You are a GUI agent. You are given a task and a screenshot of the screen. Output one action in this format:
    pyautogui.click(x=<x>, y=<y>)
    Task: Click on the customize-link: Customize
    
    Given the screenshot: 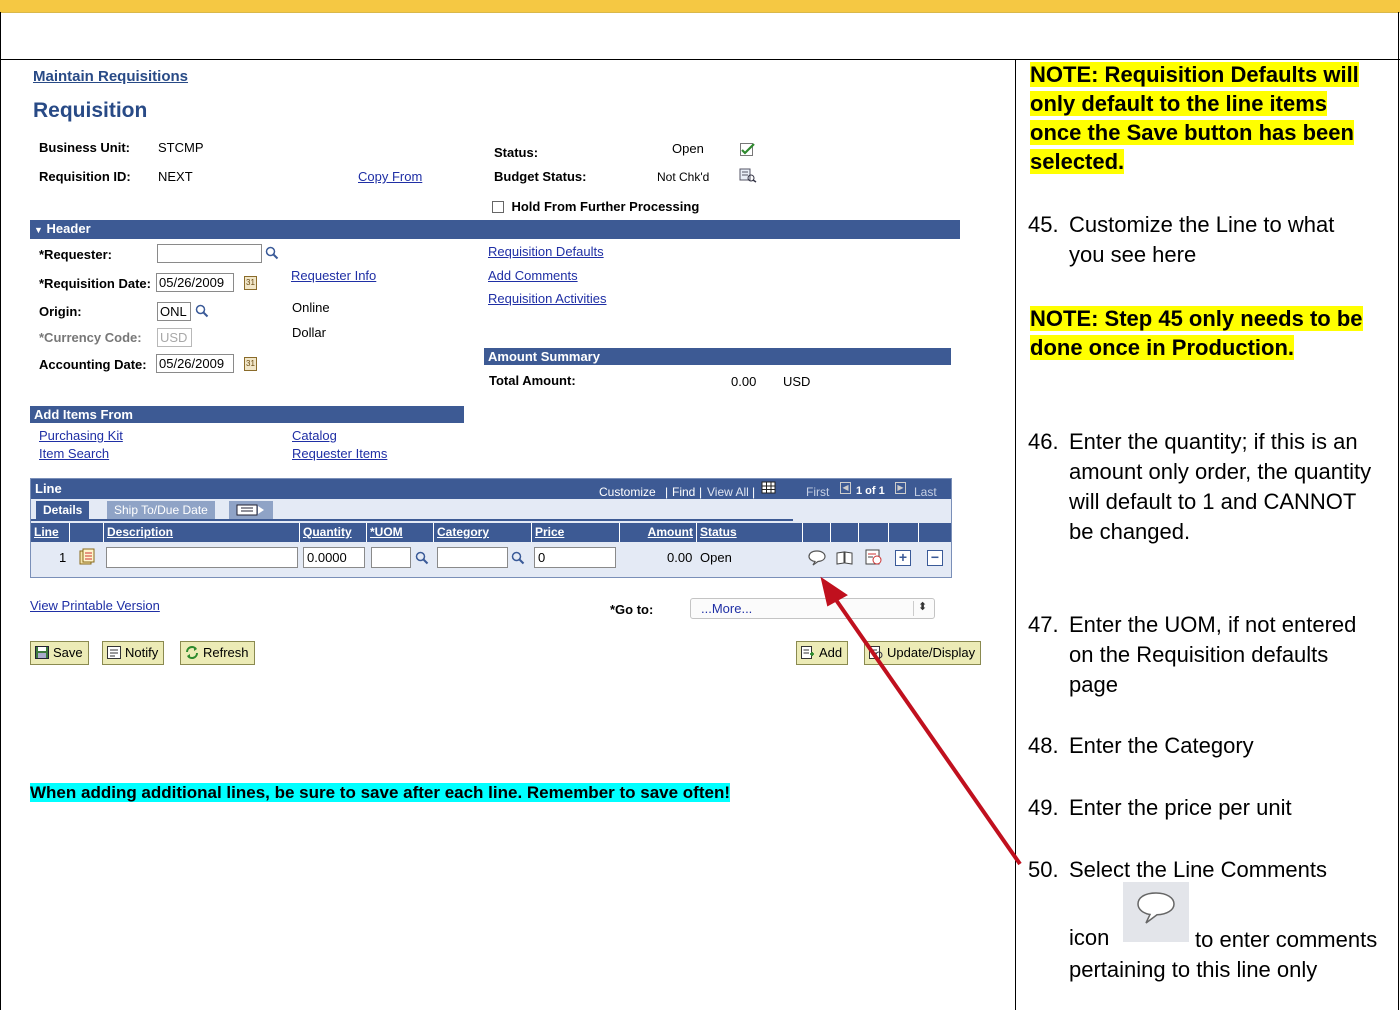 What is the action you would take?
    pyautogui.click(x=627, y=492)
    